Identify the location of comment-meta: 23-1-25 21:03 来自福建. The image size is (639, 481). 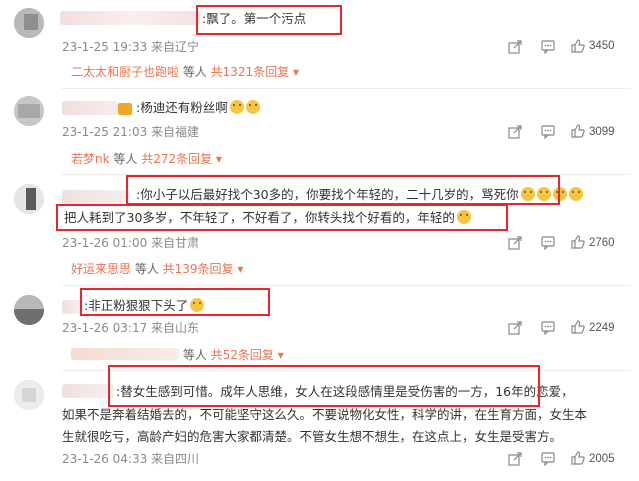
(131, 132).